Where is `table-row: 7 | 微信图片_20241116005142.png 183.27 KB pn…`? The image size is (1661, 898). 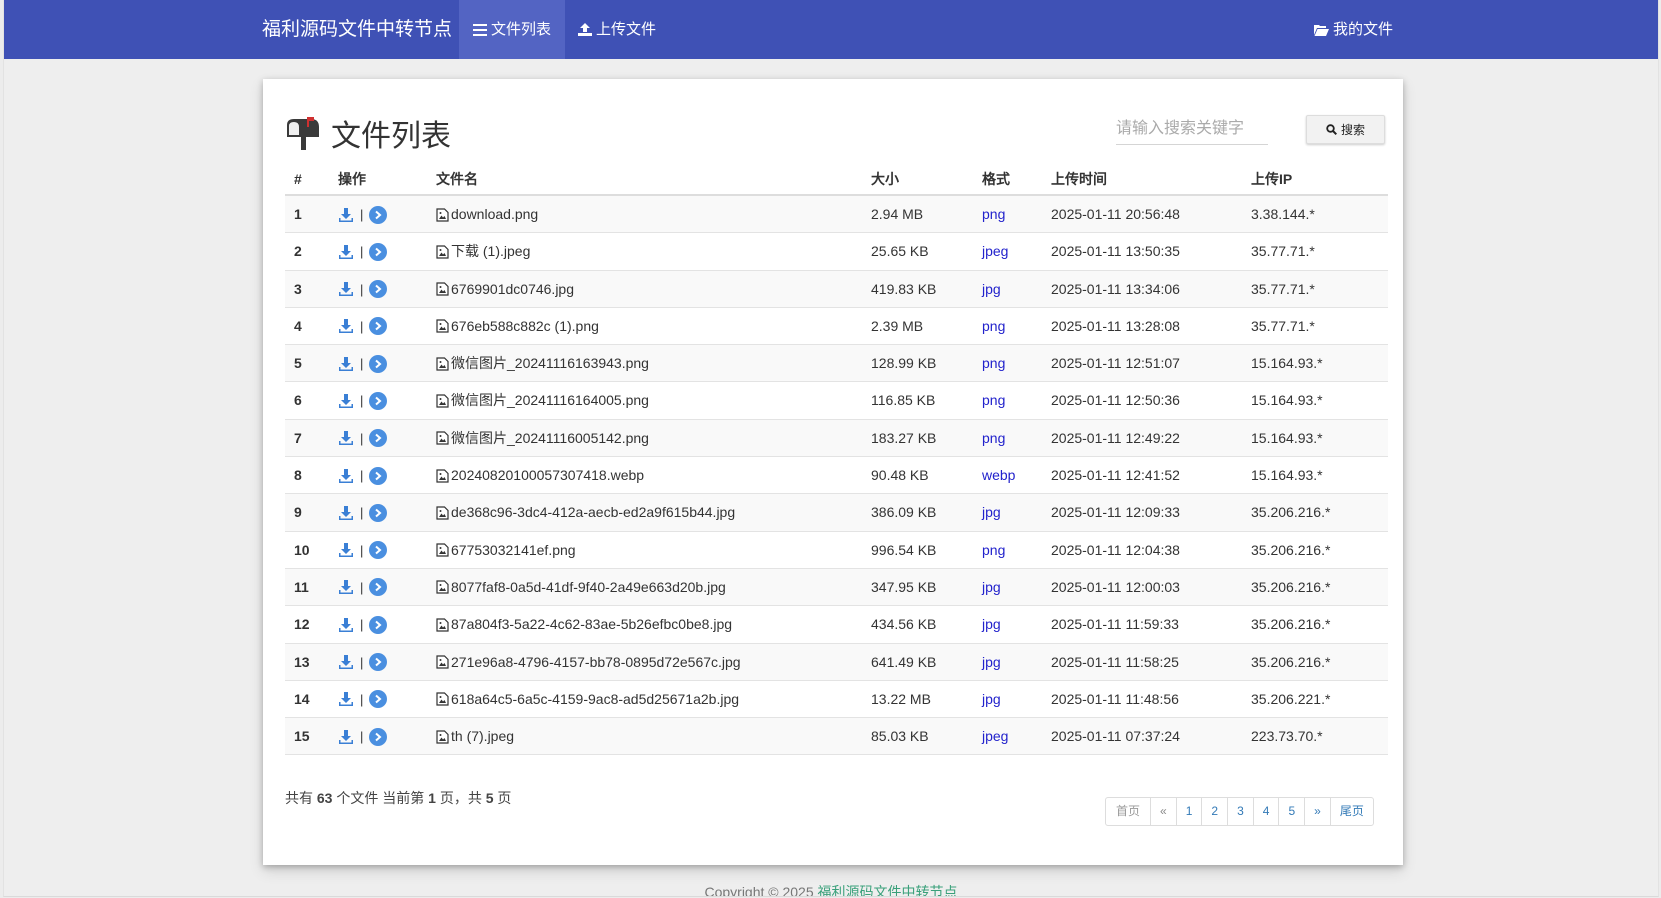 table-row: 7 | 微信图片_20241116005142.png 183.27 KB pn… is located at coordinates (836, 438).